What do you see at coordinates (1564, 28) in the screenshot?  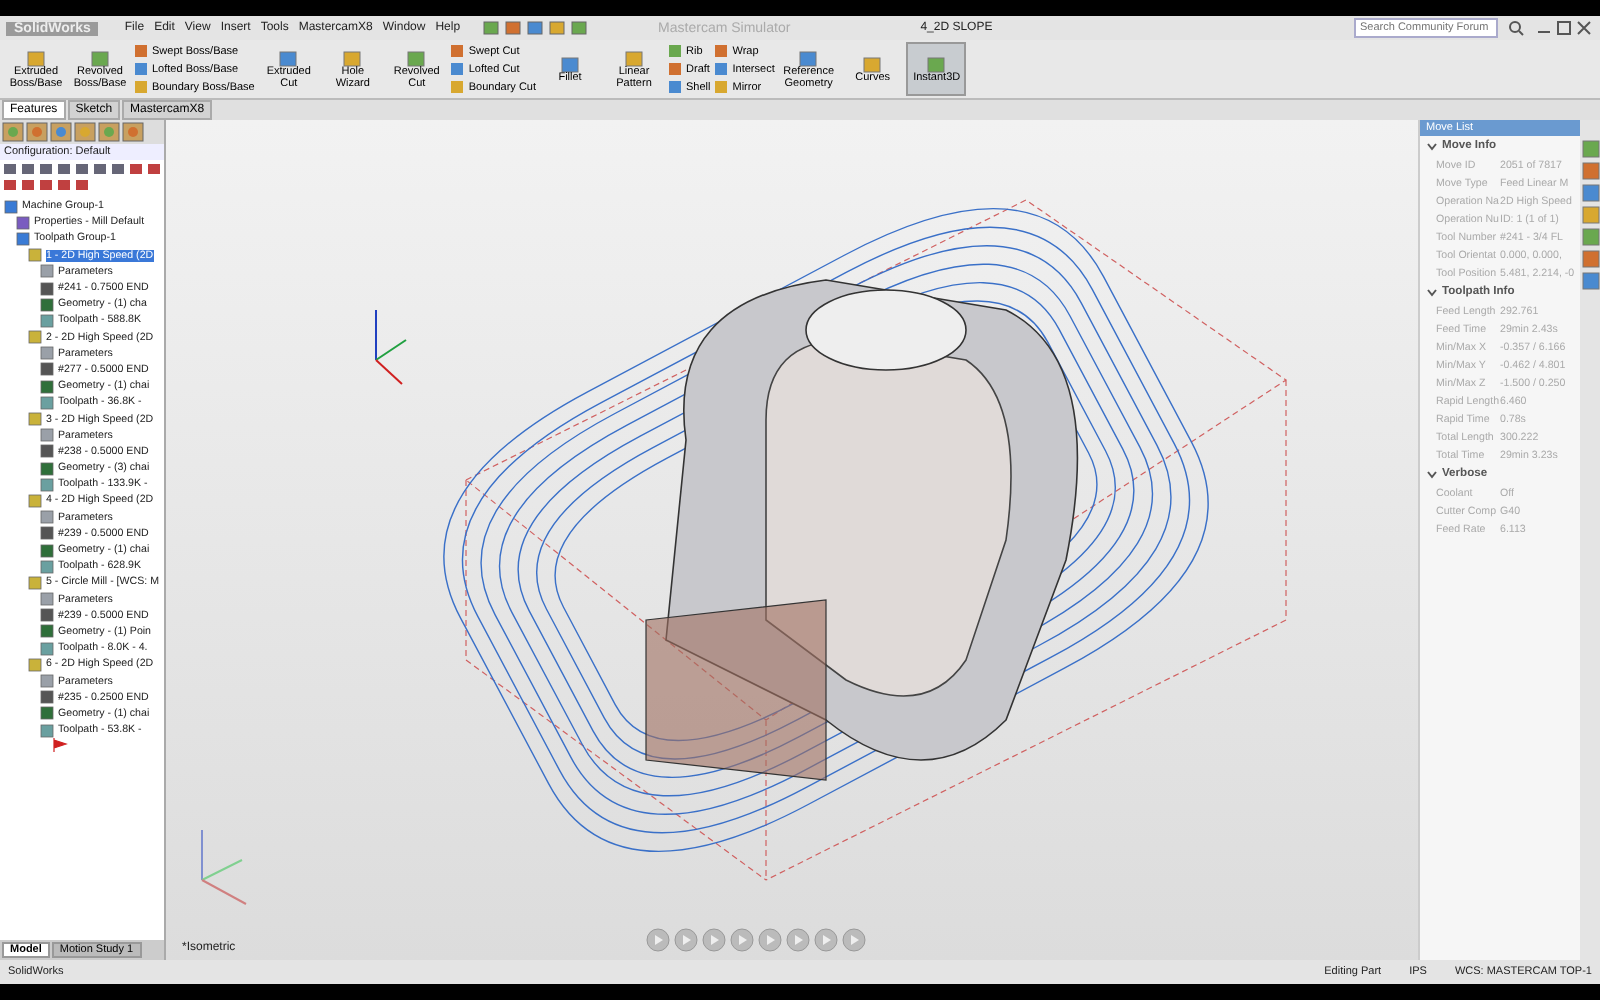 I see `window-controls-icon` at bounding box center [1564, 28].